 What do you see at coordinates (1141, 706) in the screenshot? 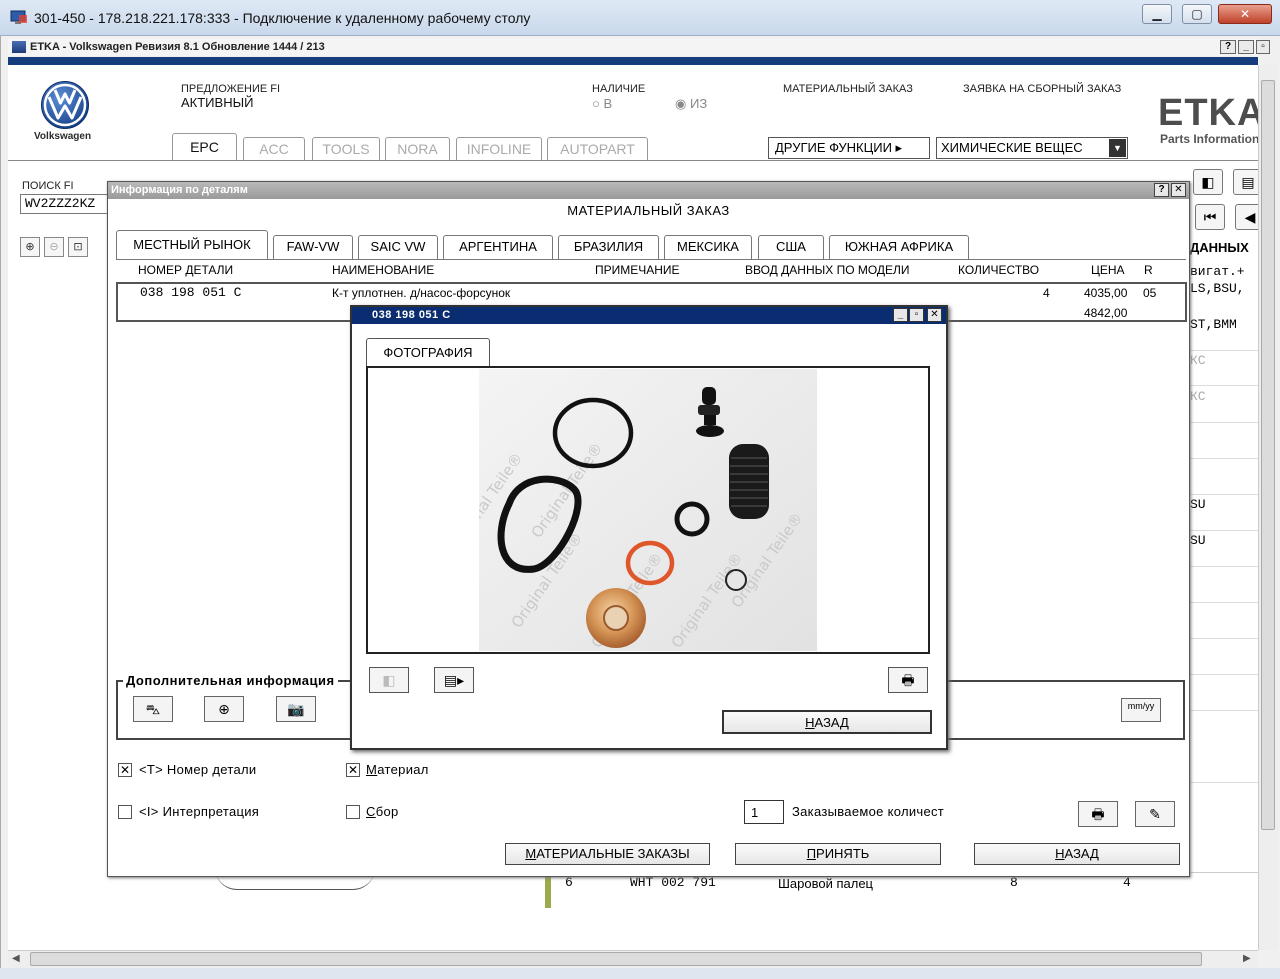
I see `date-mmyy-label: mm/yy` at bounding box center [1141, 706].